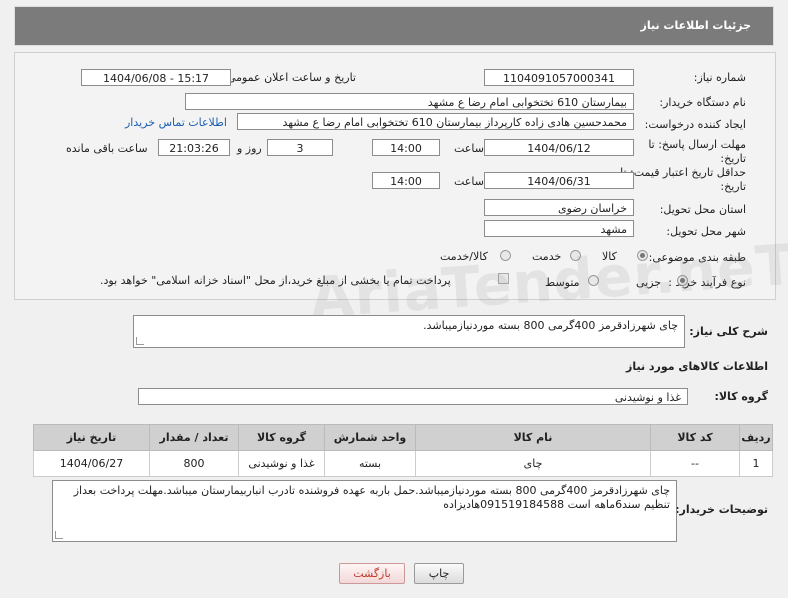 Image resolution: width=788 pixels, height=598 pixels. What do you see at coordinates (706, 231) in the screenshot?
I see `city-label: شهر محل تحویل:` at bounding box center [706, 231].